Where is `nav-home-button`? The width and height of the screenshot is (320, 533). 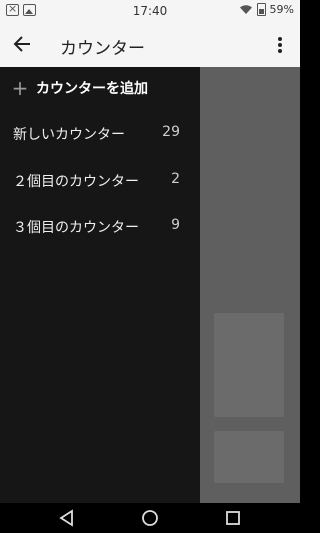 nav-home-button is located at coordinates (150, 518).